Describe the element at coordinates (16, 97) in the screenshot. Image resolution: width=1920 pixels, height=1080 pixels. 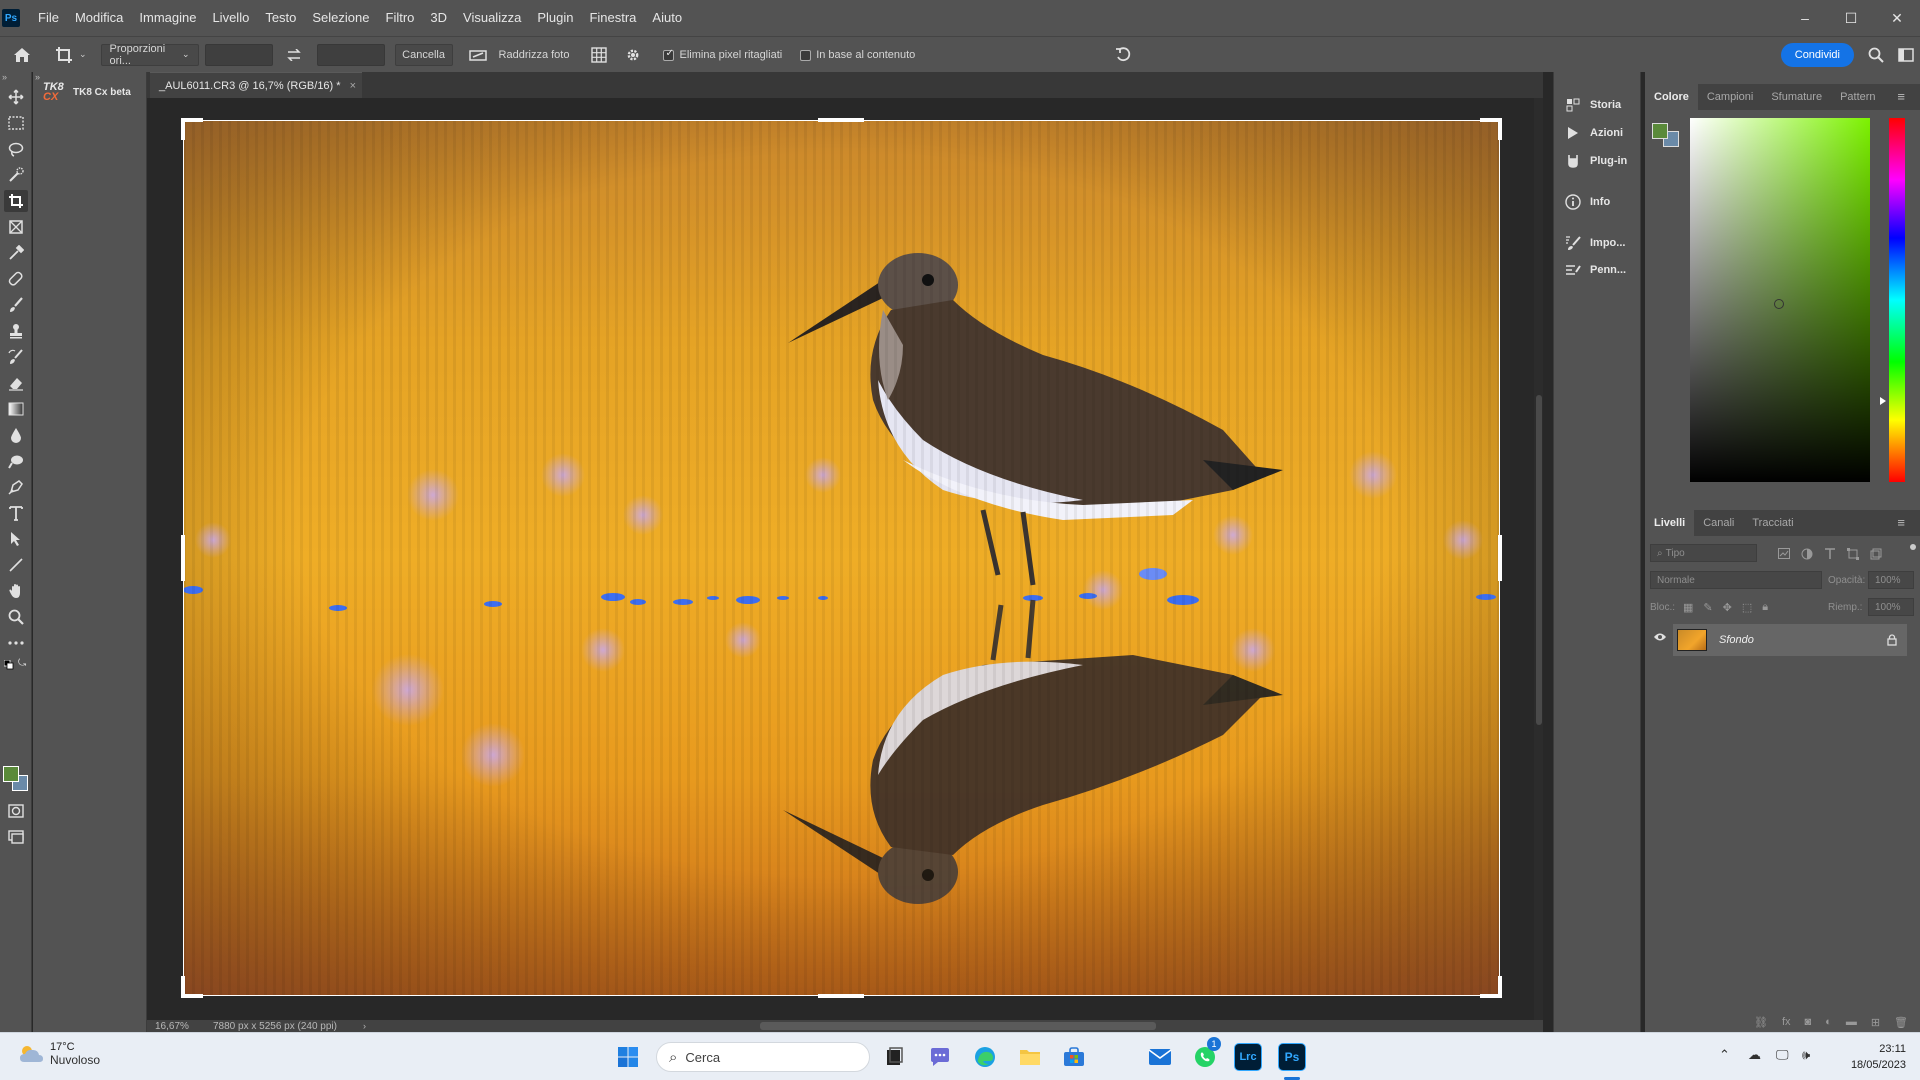
I see `move-tool-icon` at that location.